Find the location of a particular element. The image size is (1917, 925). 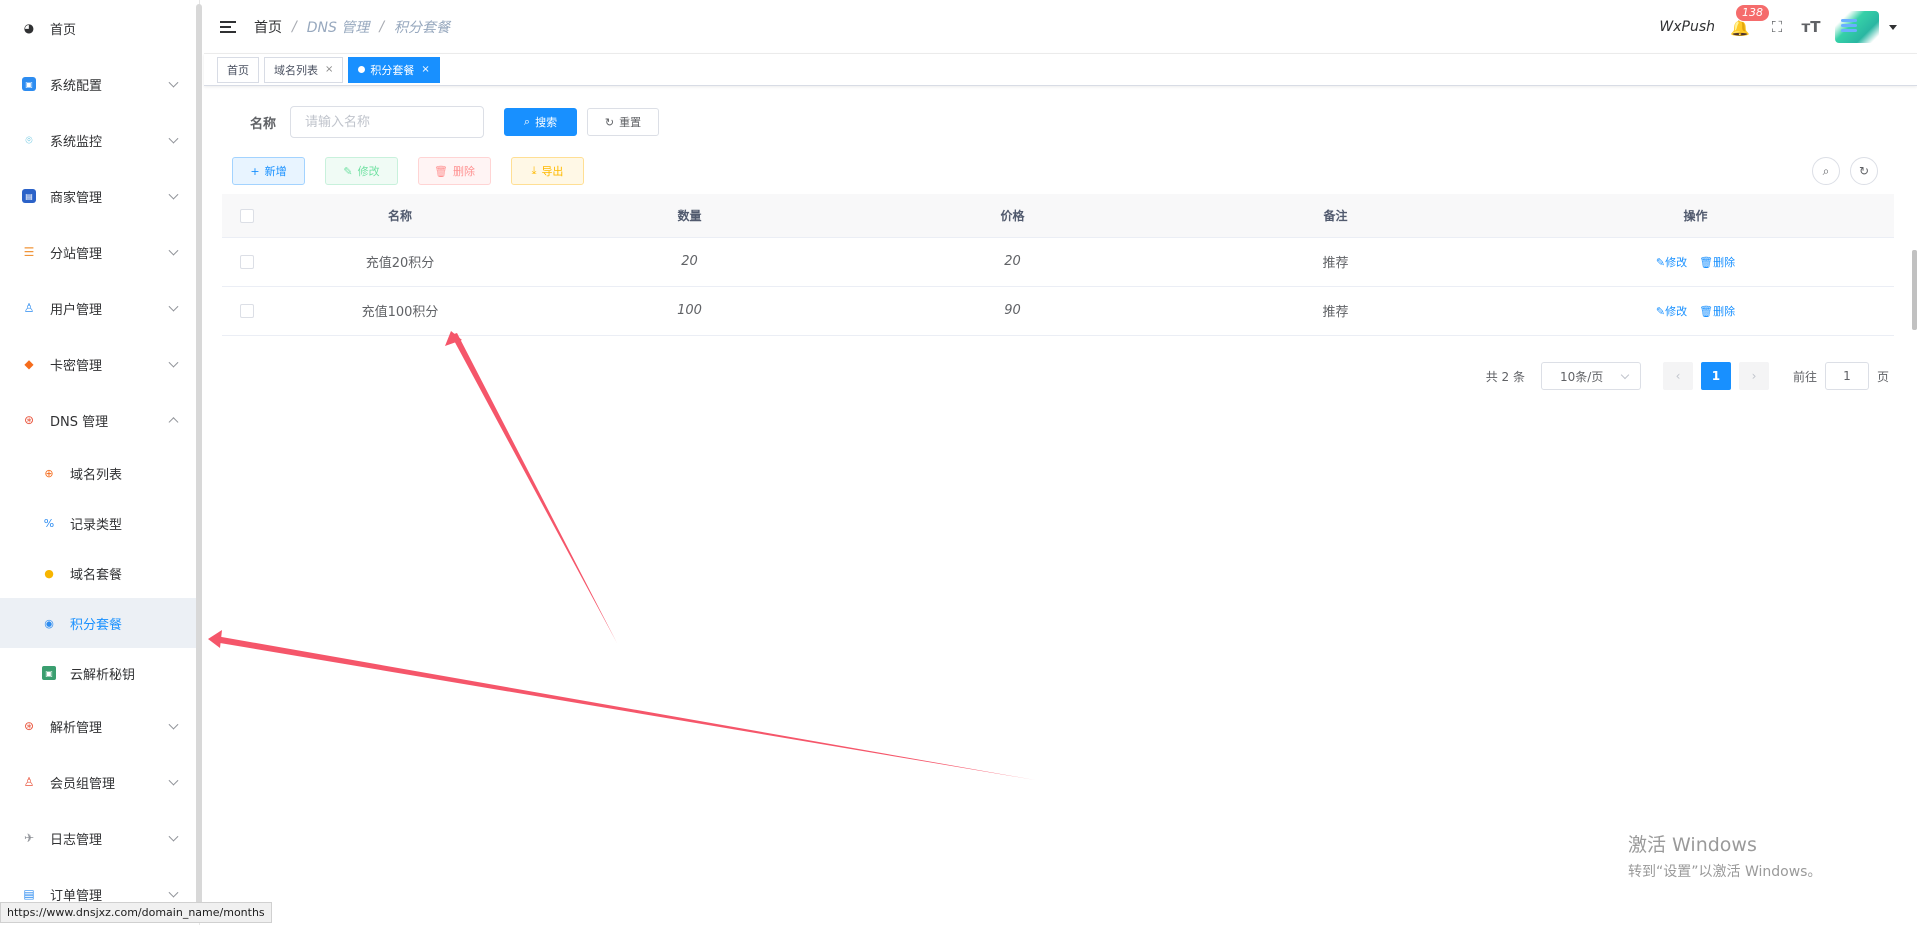

column-header-actions: 操作 is located at coordinates (1695, 216).